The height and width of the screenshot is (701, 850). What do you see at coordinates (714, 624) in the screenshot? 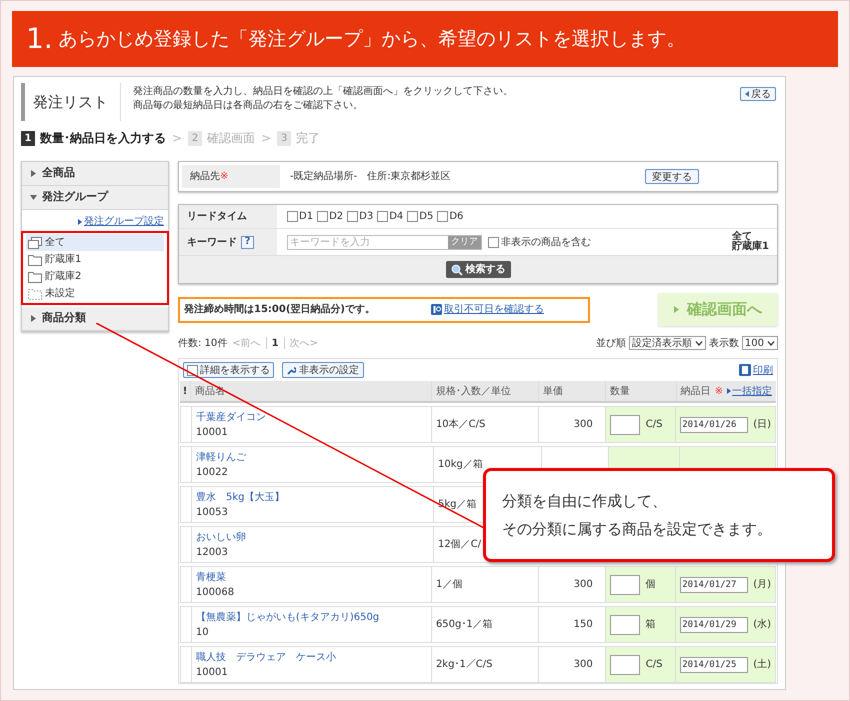
I see `delivery-date-field: 2014/01/29` at bounding box center [714, 624].